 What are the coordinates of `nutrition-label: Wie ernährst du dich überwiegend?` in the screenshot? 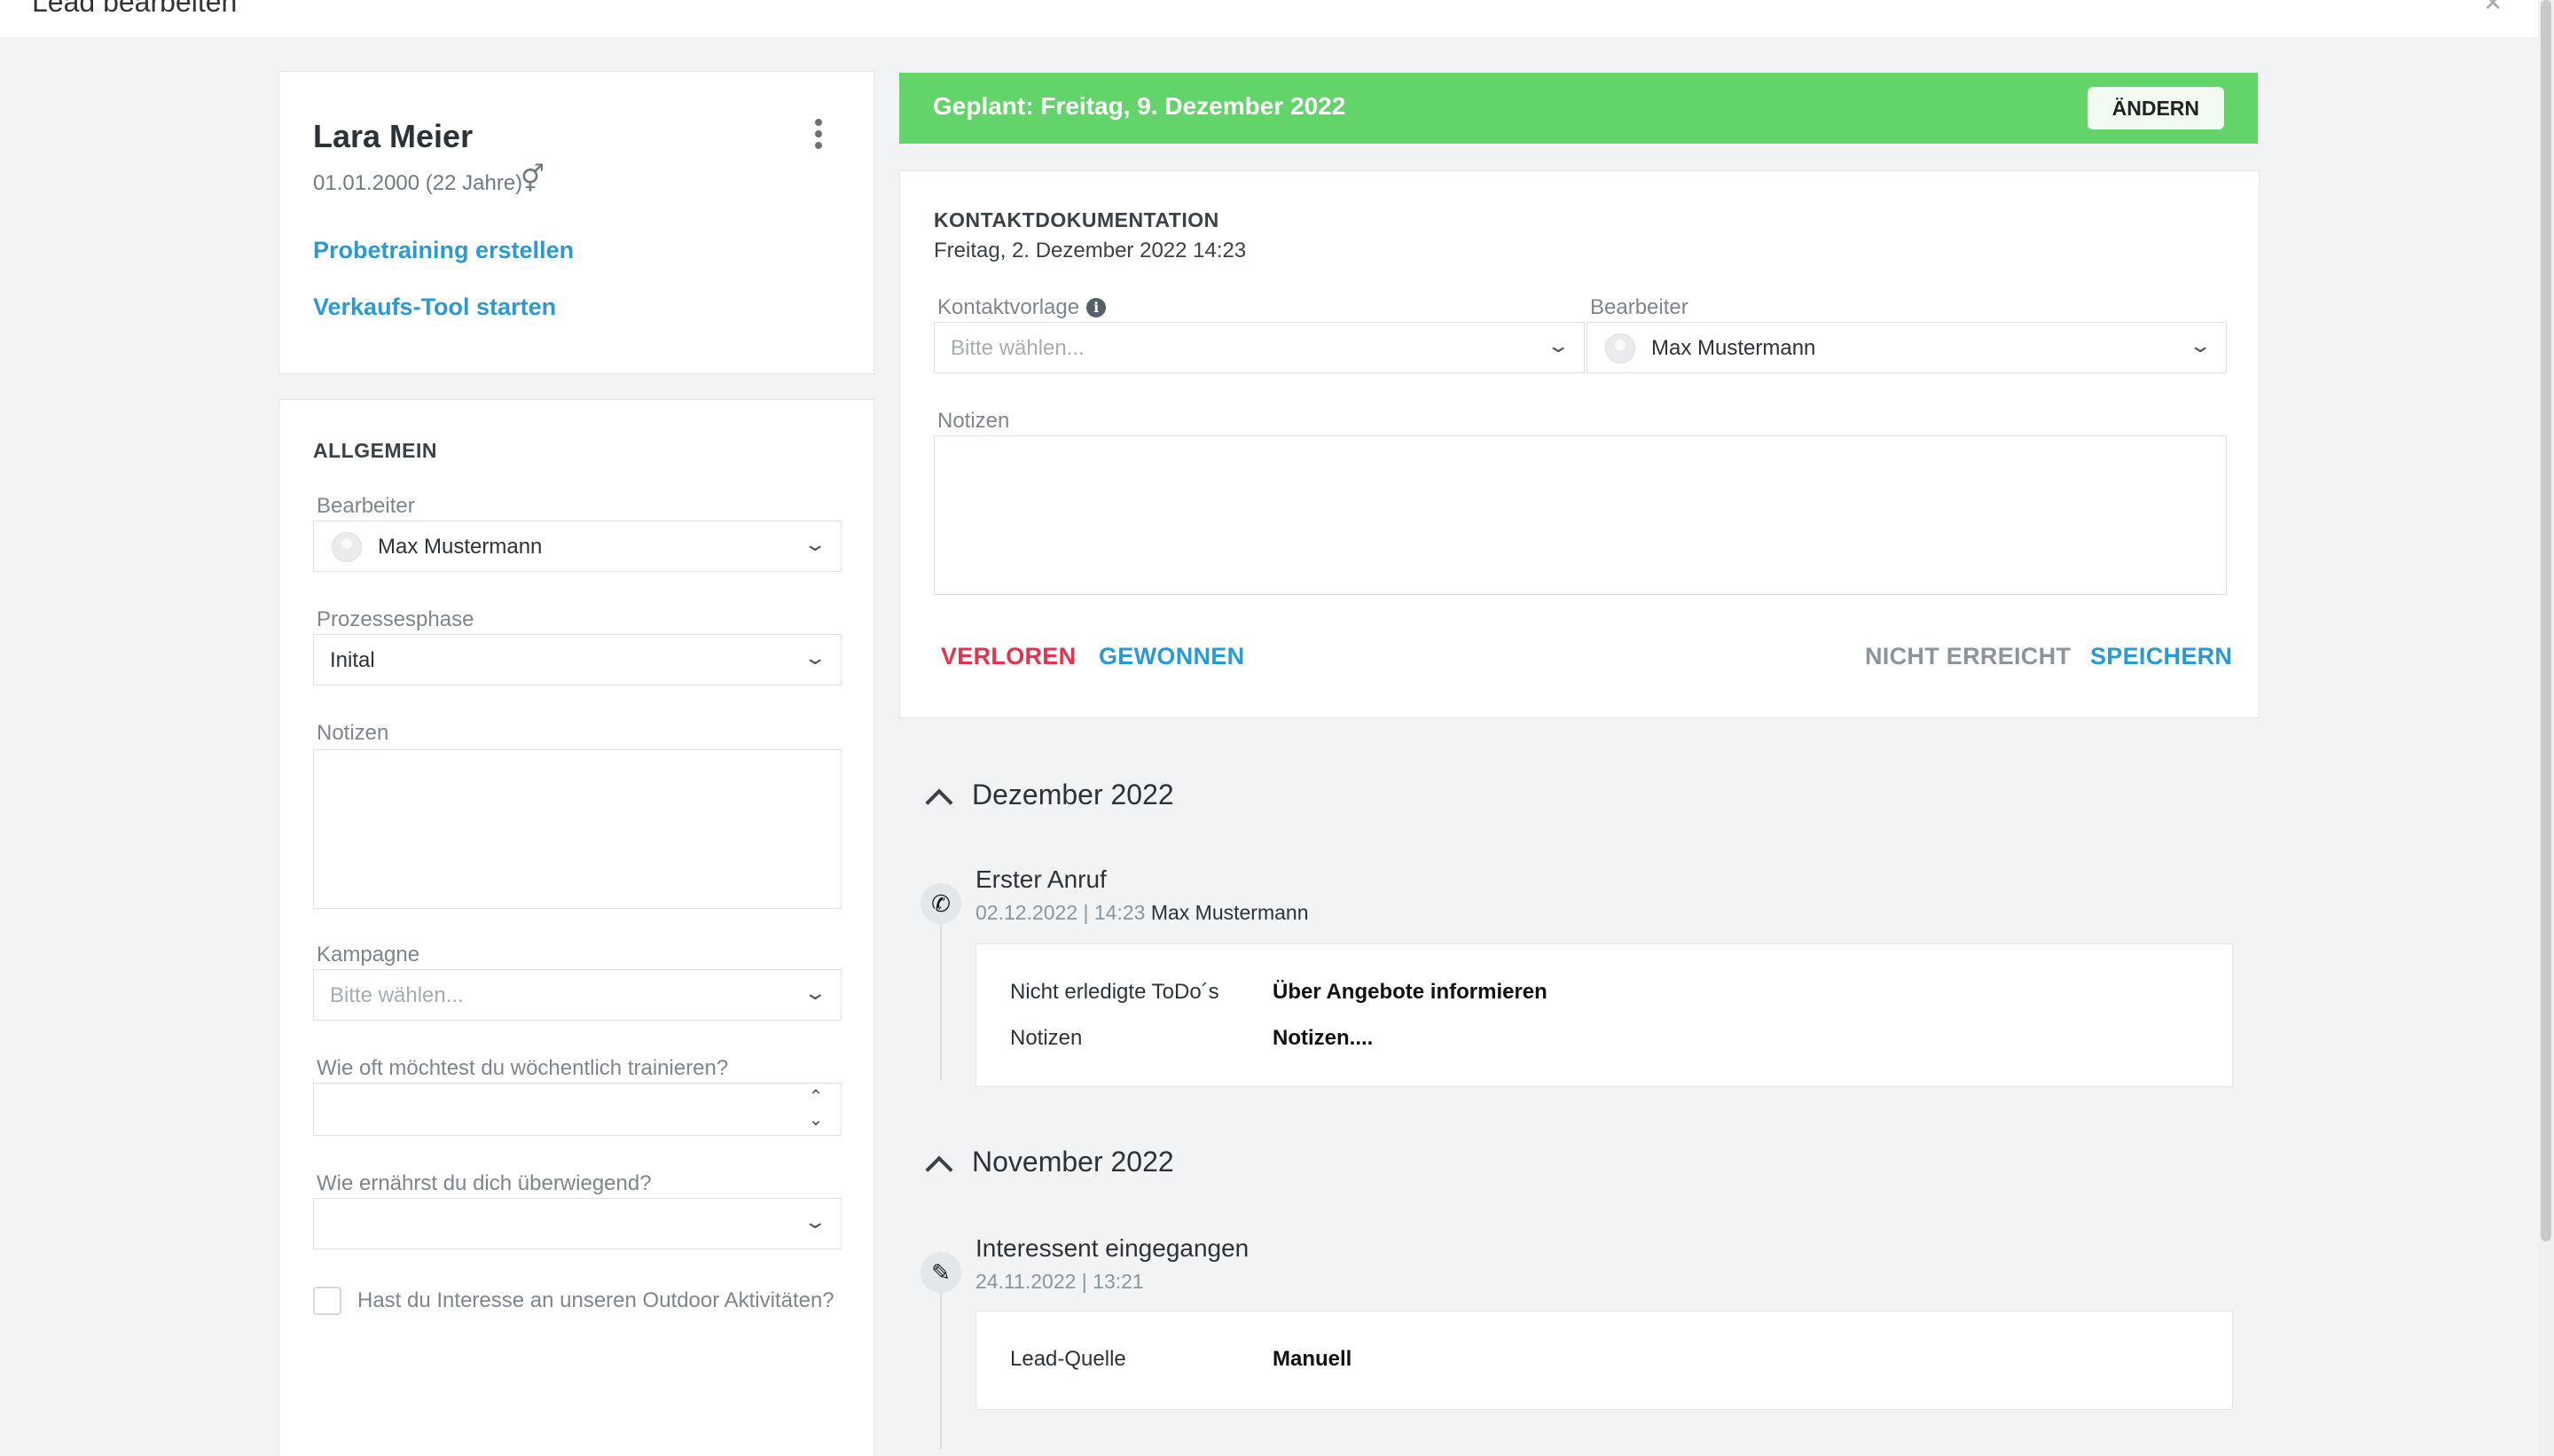 It's located at (484, 1183).